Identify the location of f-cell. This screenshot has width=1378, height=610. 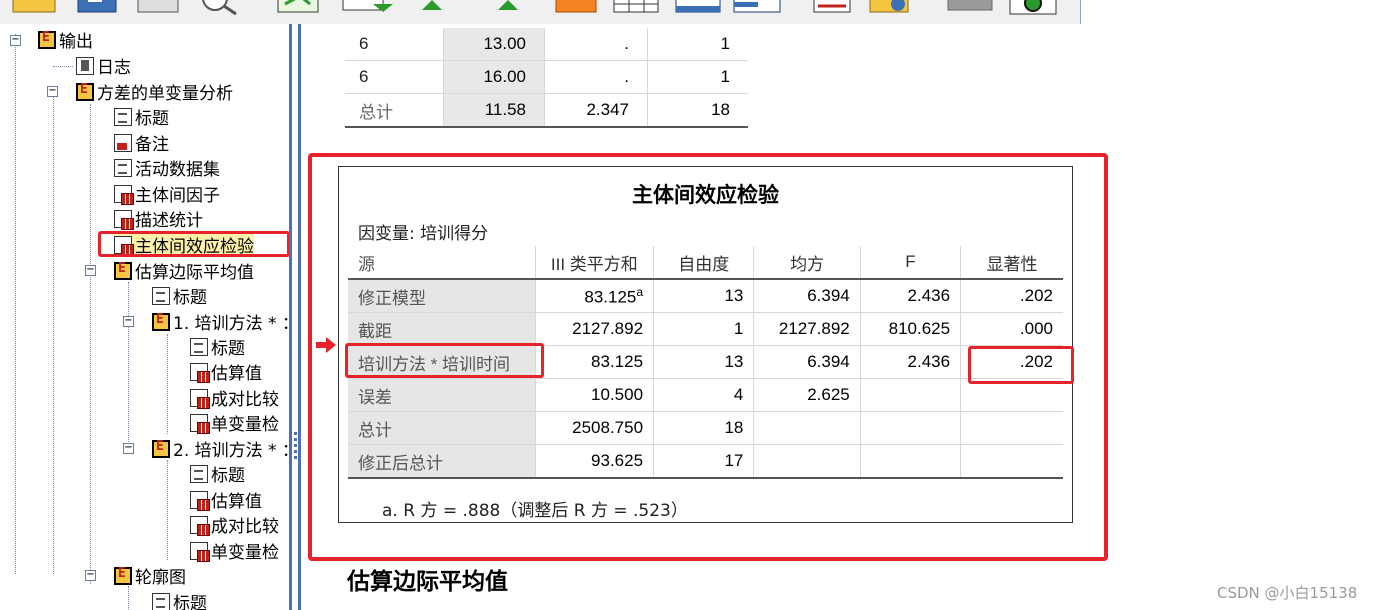
(910, 461).